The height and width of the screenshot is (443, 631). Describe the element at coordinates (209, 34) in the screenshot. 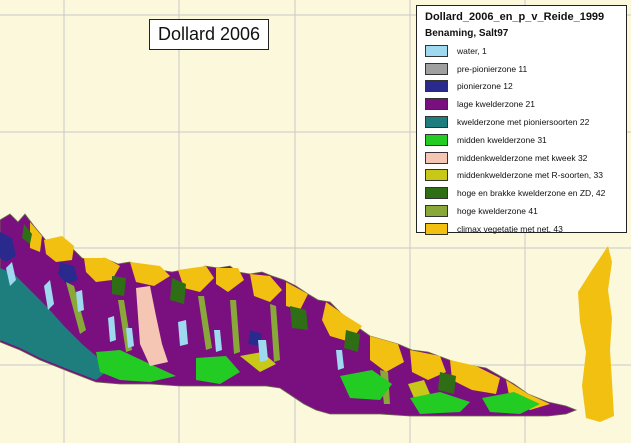

I see `map-title: Dollard 2006` at that location.